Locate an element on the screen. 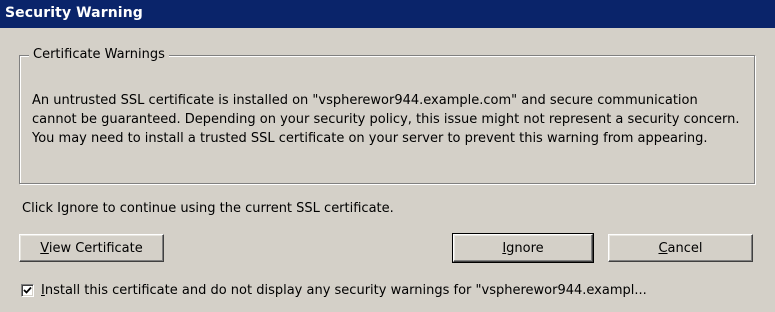 This screenshot has height=312, width=775. view-certificate-button: View Certificate is located at coordinates (91, 248).